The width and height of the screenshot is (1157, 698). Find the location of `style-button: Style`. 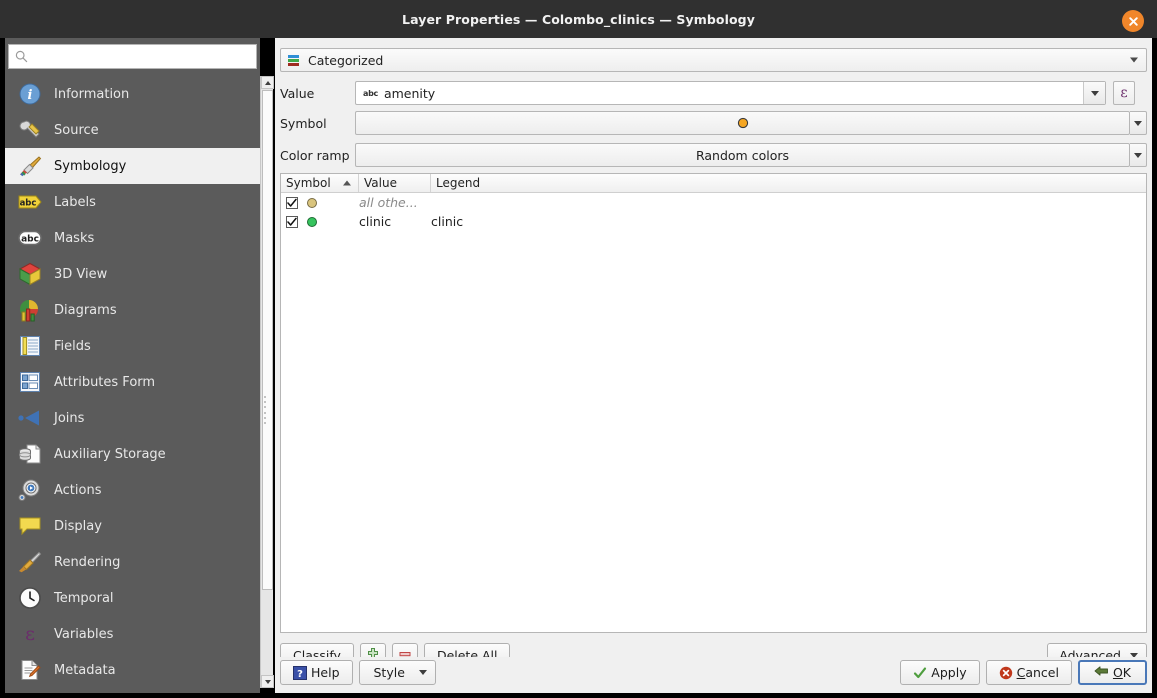

style-button: Style is located at coordinates (397, 672).